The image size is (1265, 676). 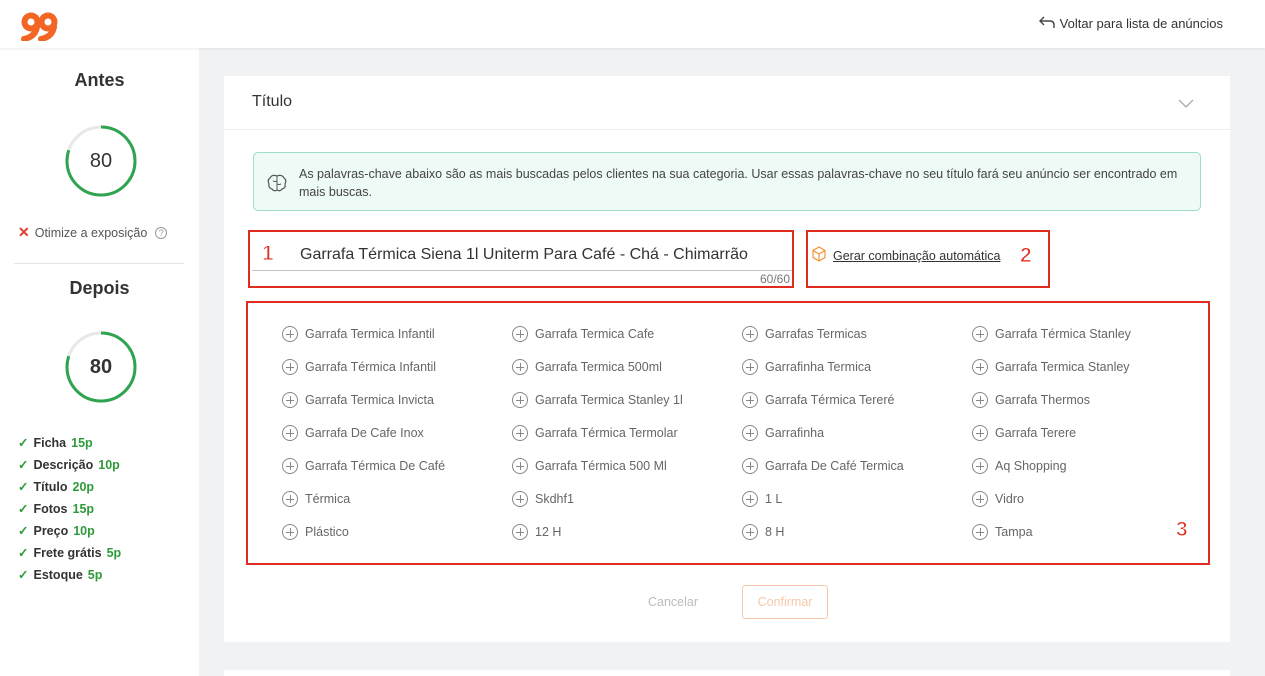 I want to click on title-input, so click(x=535, y=255).